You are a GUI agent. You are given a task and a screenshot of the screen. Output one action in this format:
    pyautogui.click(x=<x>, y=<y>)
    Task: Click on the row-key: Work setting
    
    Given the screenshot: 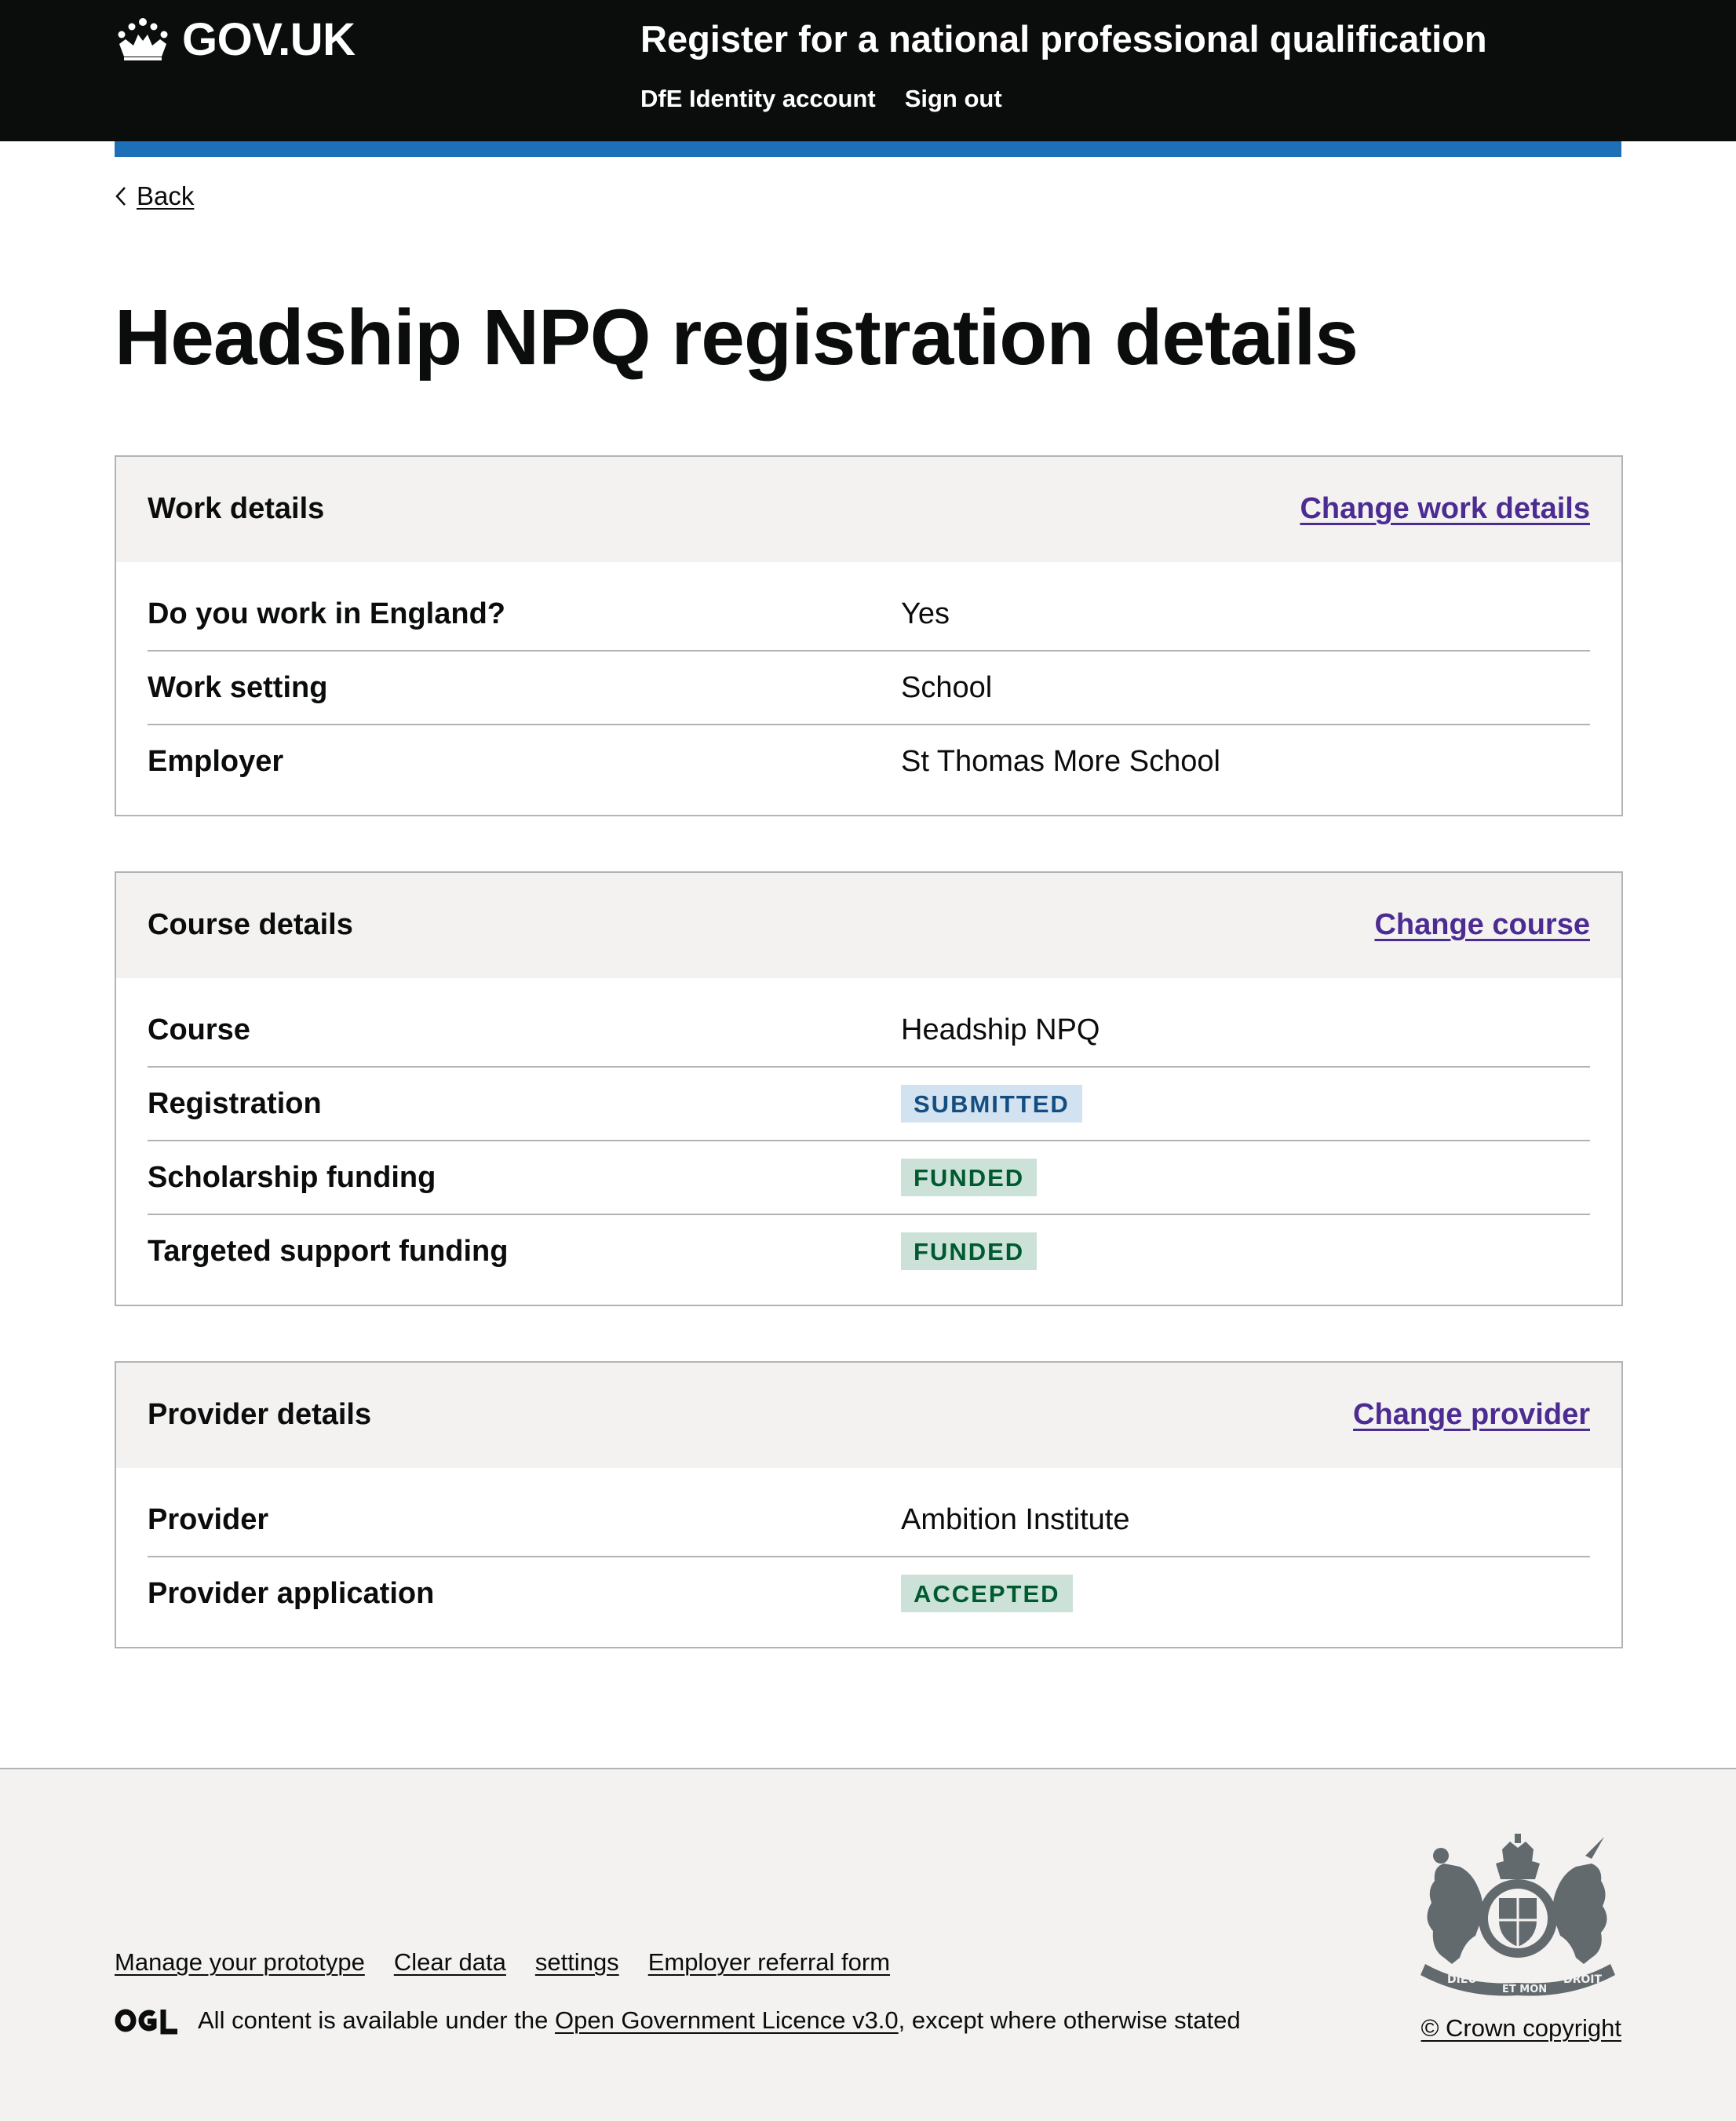 What is the action you would take?
    pyautogui.click(x=238, y=688)
    